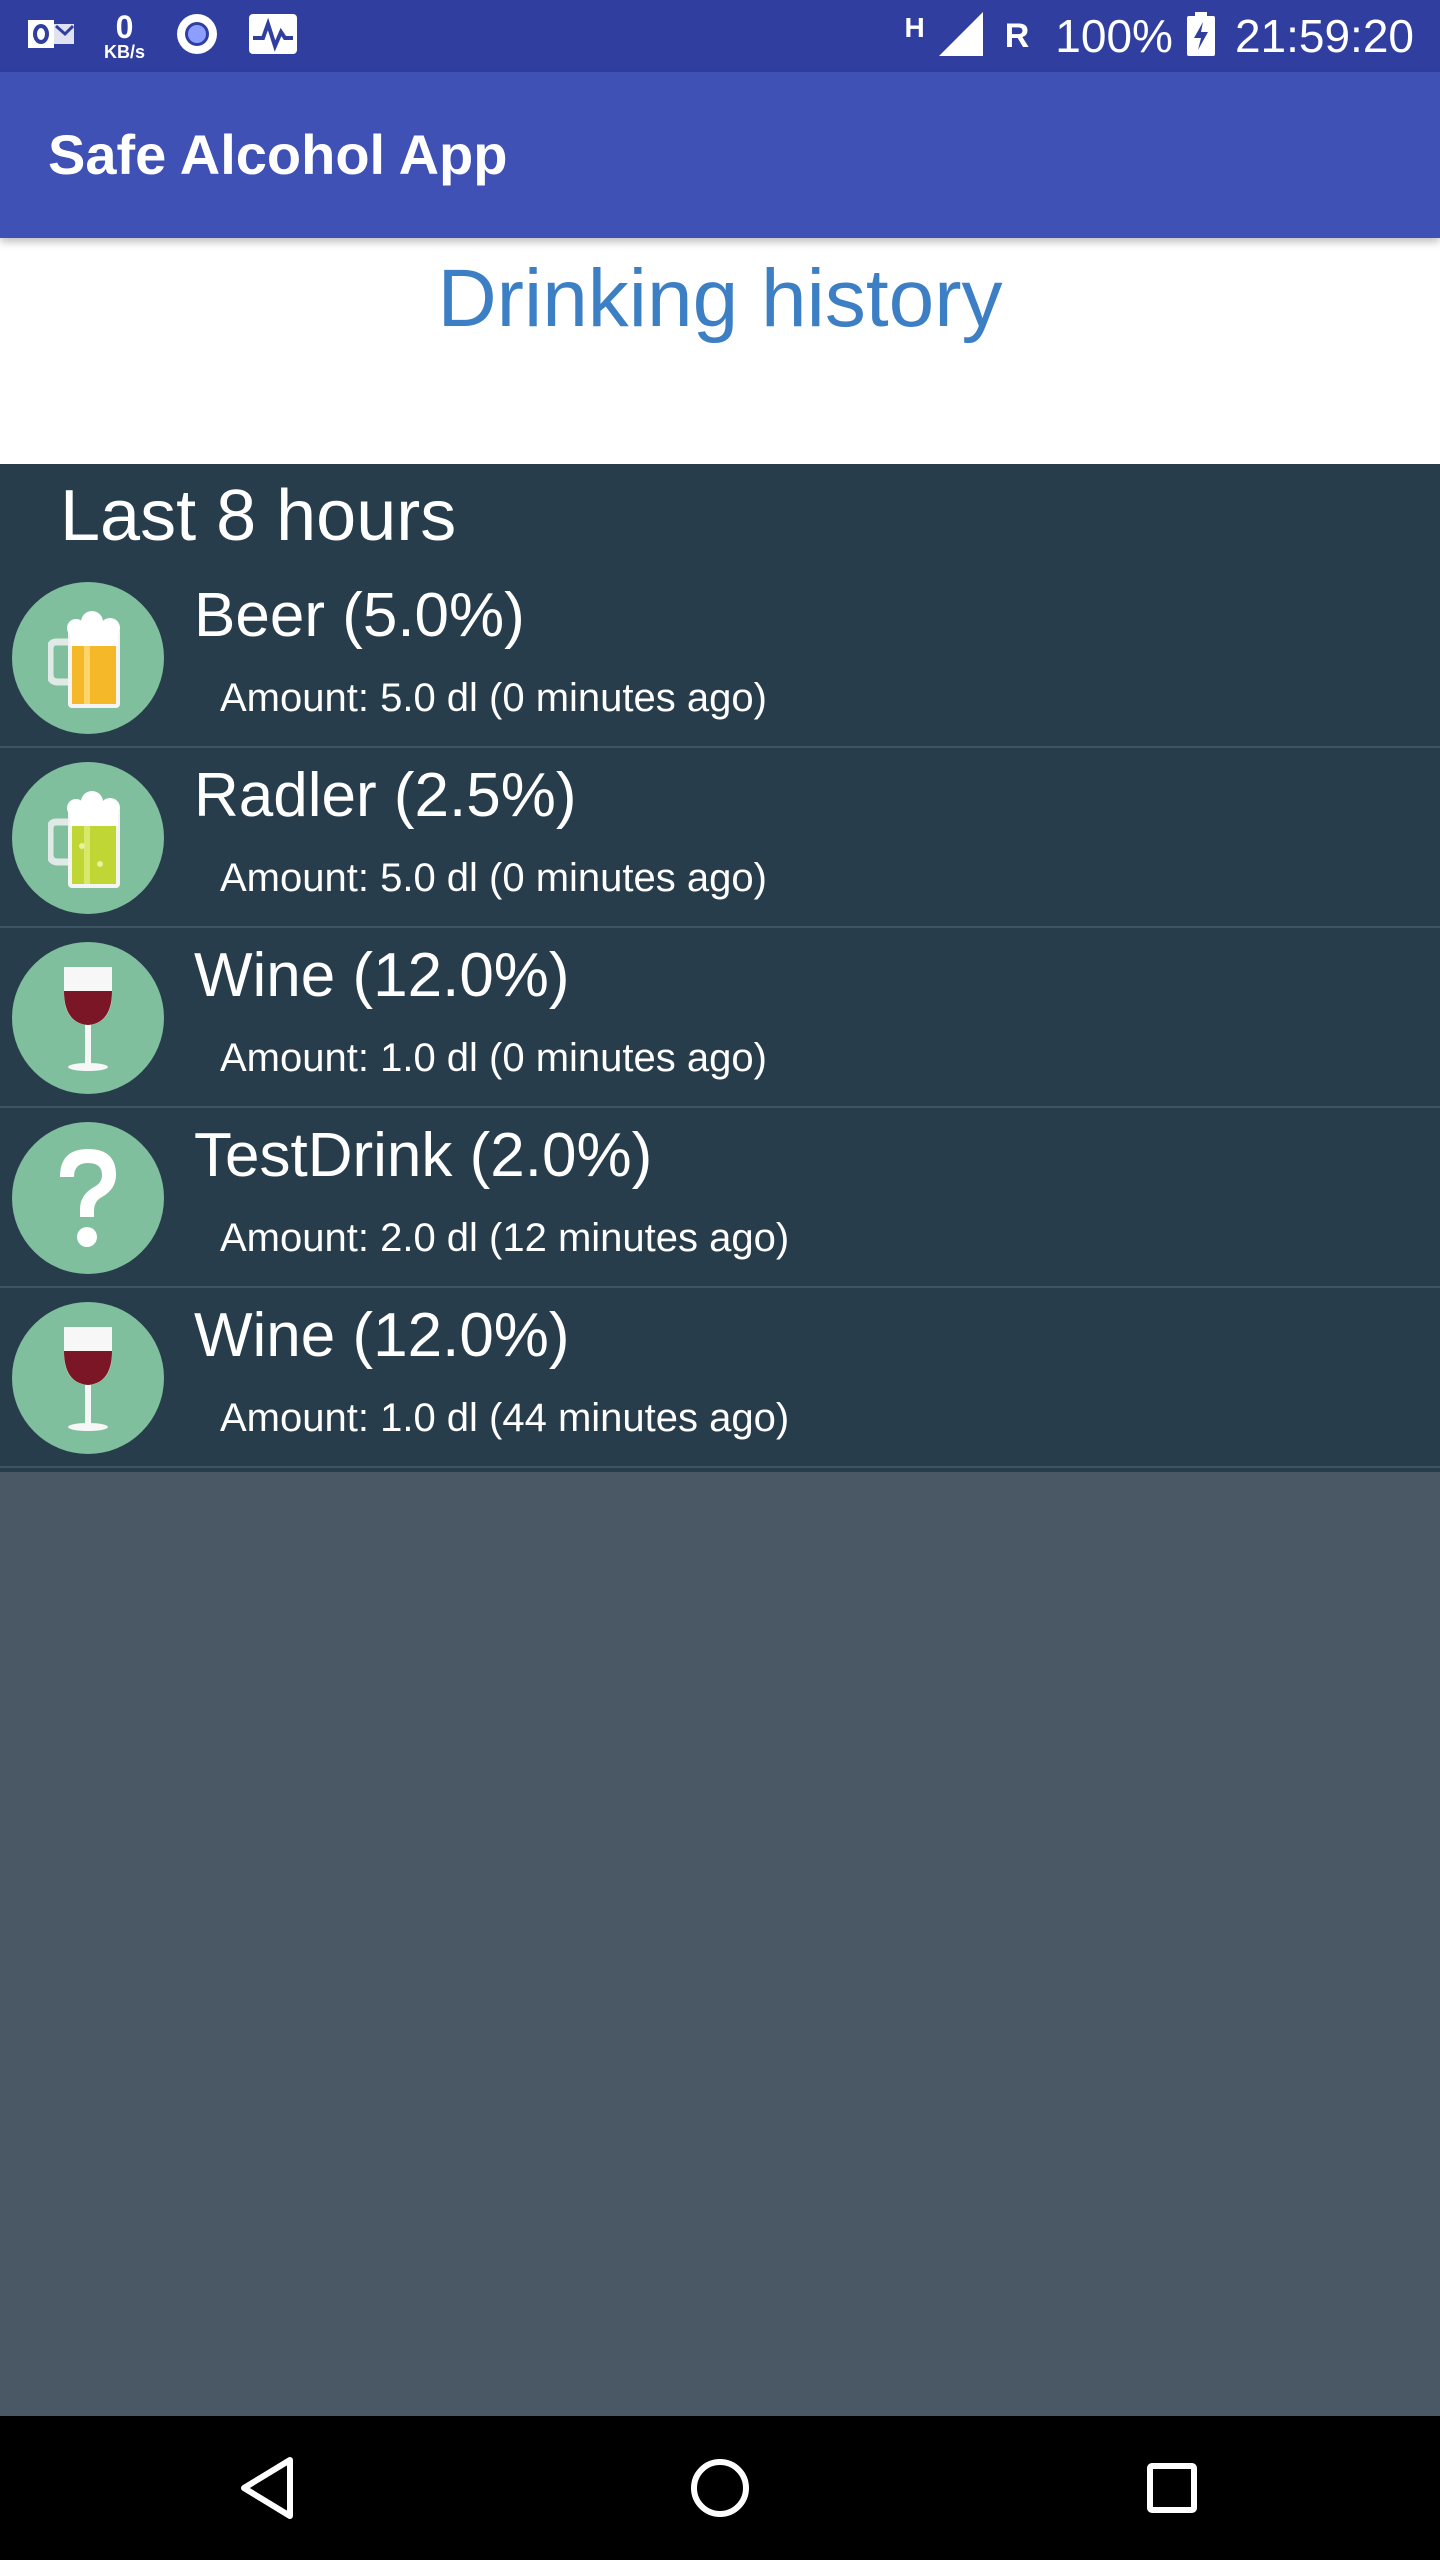  What do you see at coordinates (163, 36) in the screenshot?
I see `status-notifications: 0 KB/s` at bounding box center [163, 36].